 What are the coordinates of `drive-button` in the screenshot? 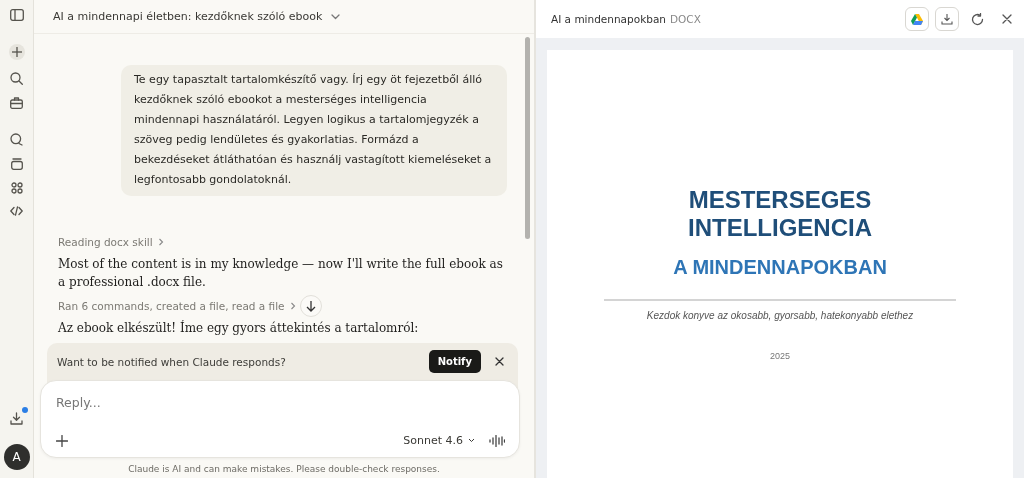 It's located at (917, 19).